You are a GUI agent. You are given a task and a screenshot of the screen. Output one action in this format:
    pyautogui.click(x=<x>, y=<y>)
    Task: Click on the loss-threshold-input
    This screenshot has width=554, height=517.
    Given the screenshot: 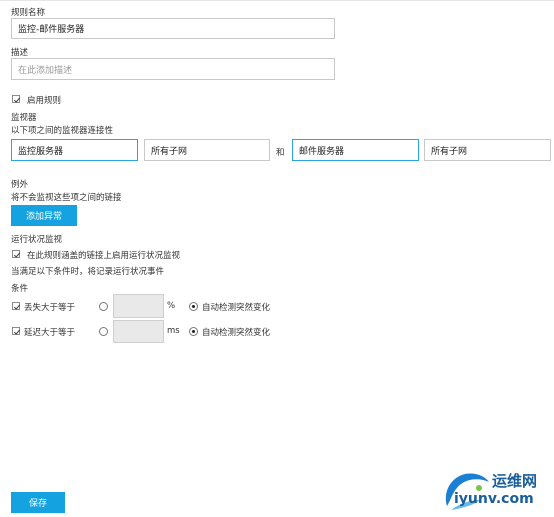 What is the action you would take?
    pyautogui.click(x=138, y=306)
    